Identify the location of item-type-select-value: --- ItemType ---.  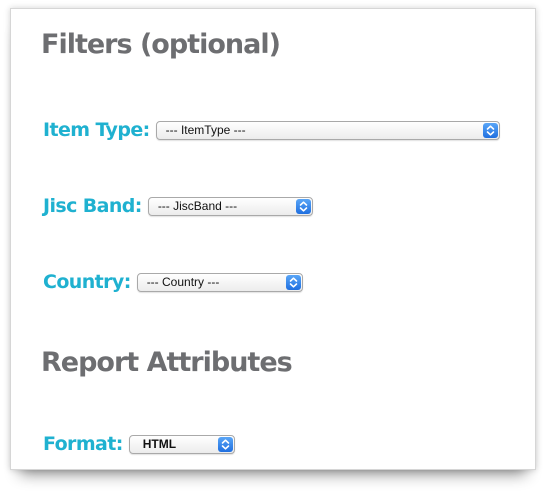
(205, 129).